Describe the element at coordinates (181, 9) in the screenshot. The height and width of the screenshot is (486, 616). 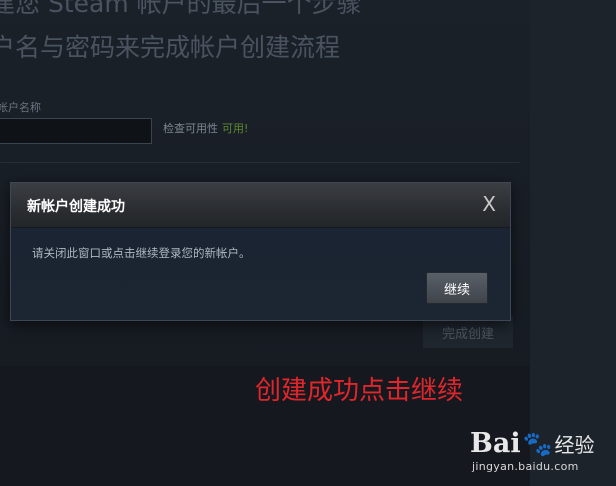
I see `background-title-line1: 建您 Steam 帐户的最后一个步骤` at that location.